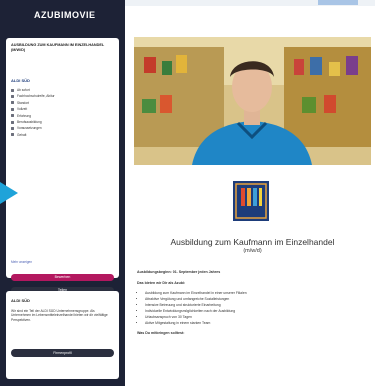 The height and width of the screenshot is (386, 375). Describe the element at coordinates (20, 300) in the screenshot. I see `company-card-title: ALDI SÜD` at that location.